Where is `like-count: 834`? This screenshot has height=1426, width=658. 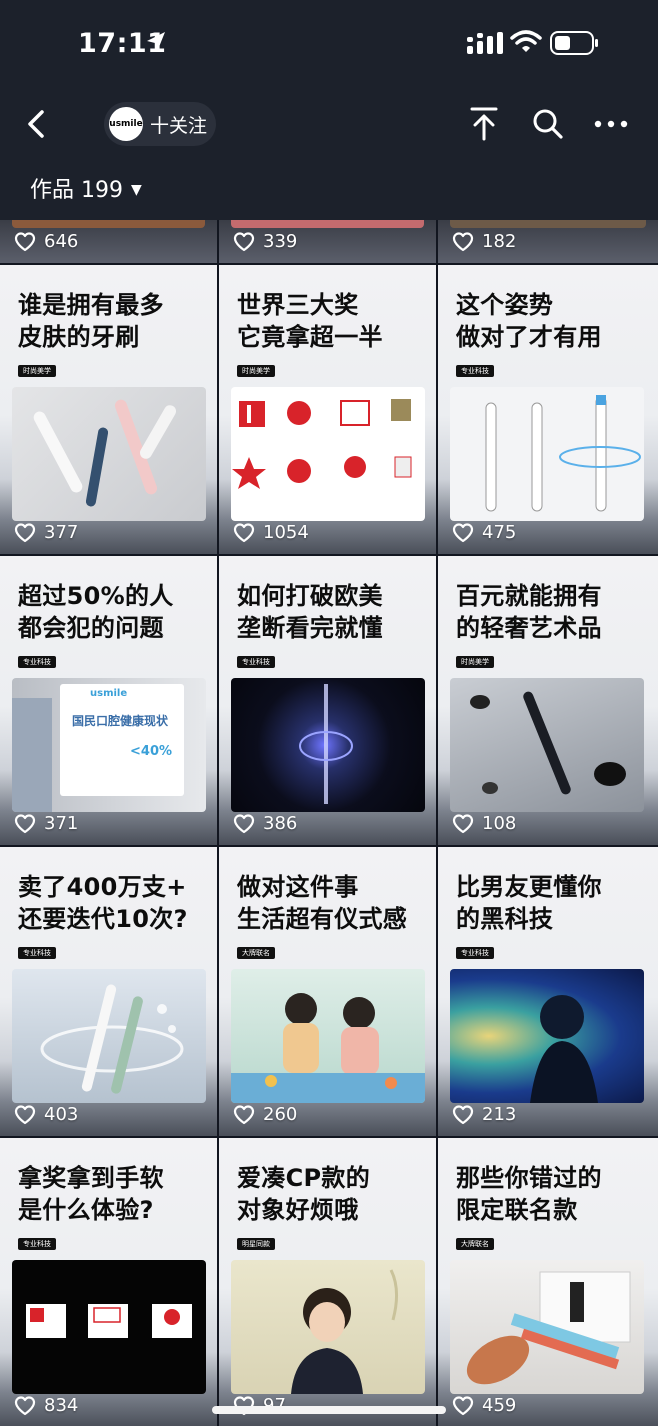 like-count: 834 is located at coordinates (46, 1405).